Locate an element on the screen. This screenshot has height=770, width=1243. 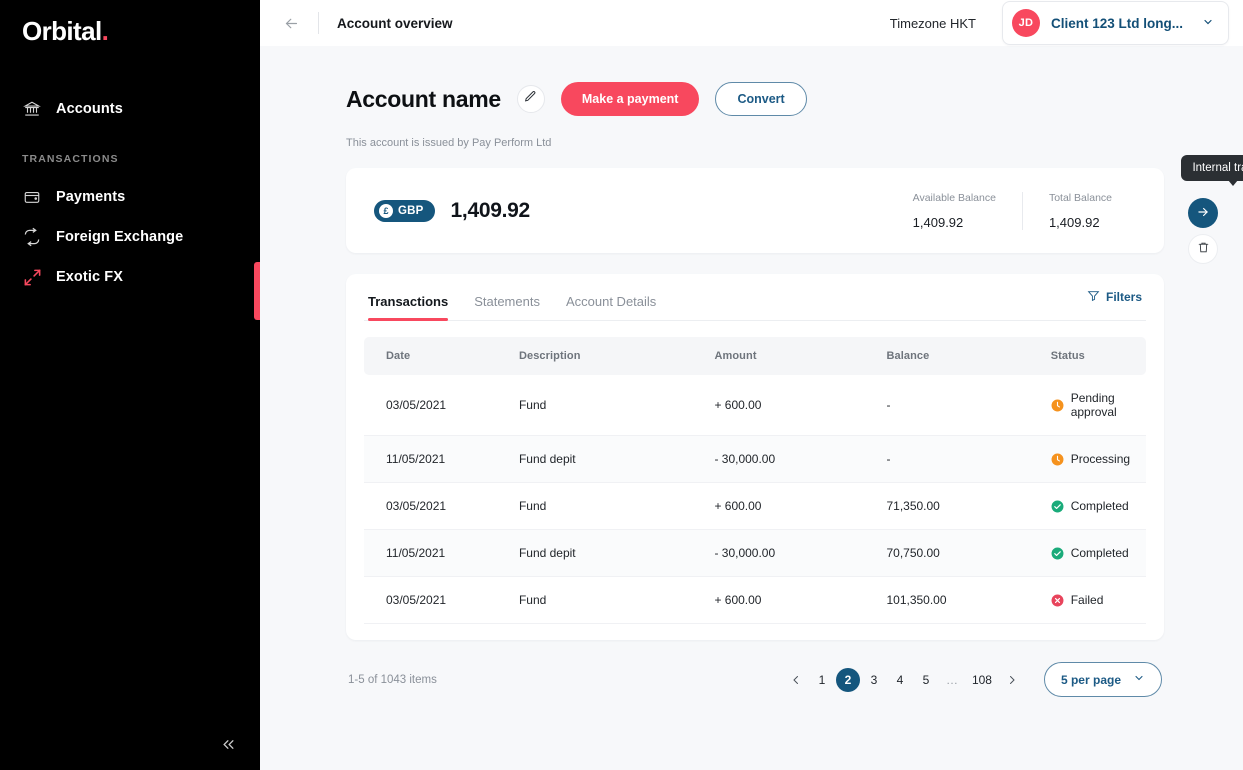
sidebar-item-accounts: Accounts is located at coordinates (130, 109).